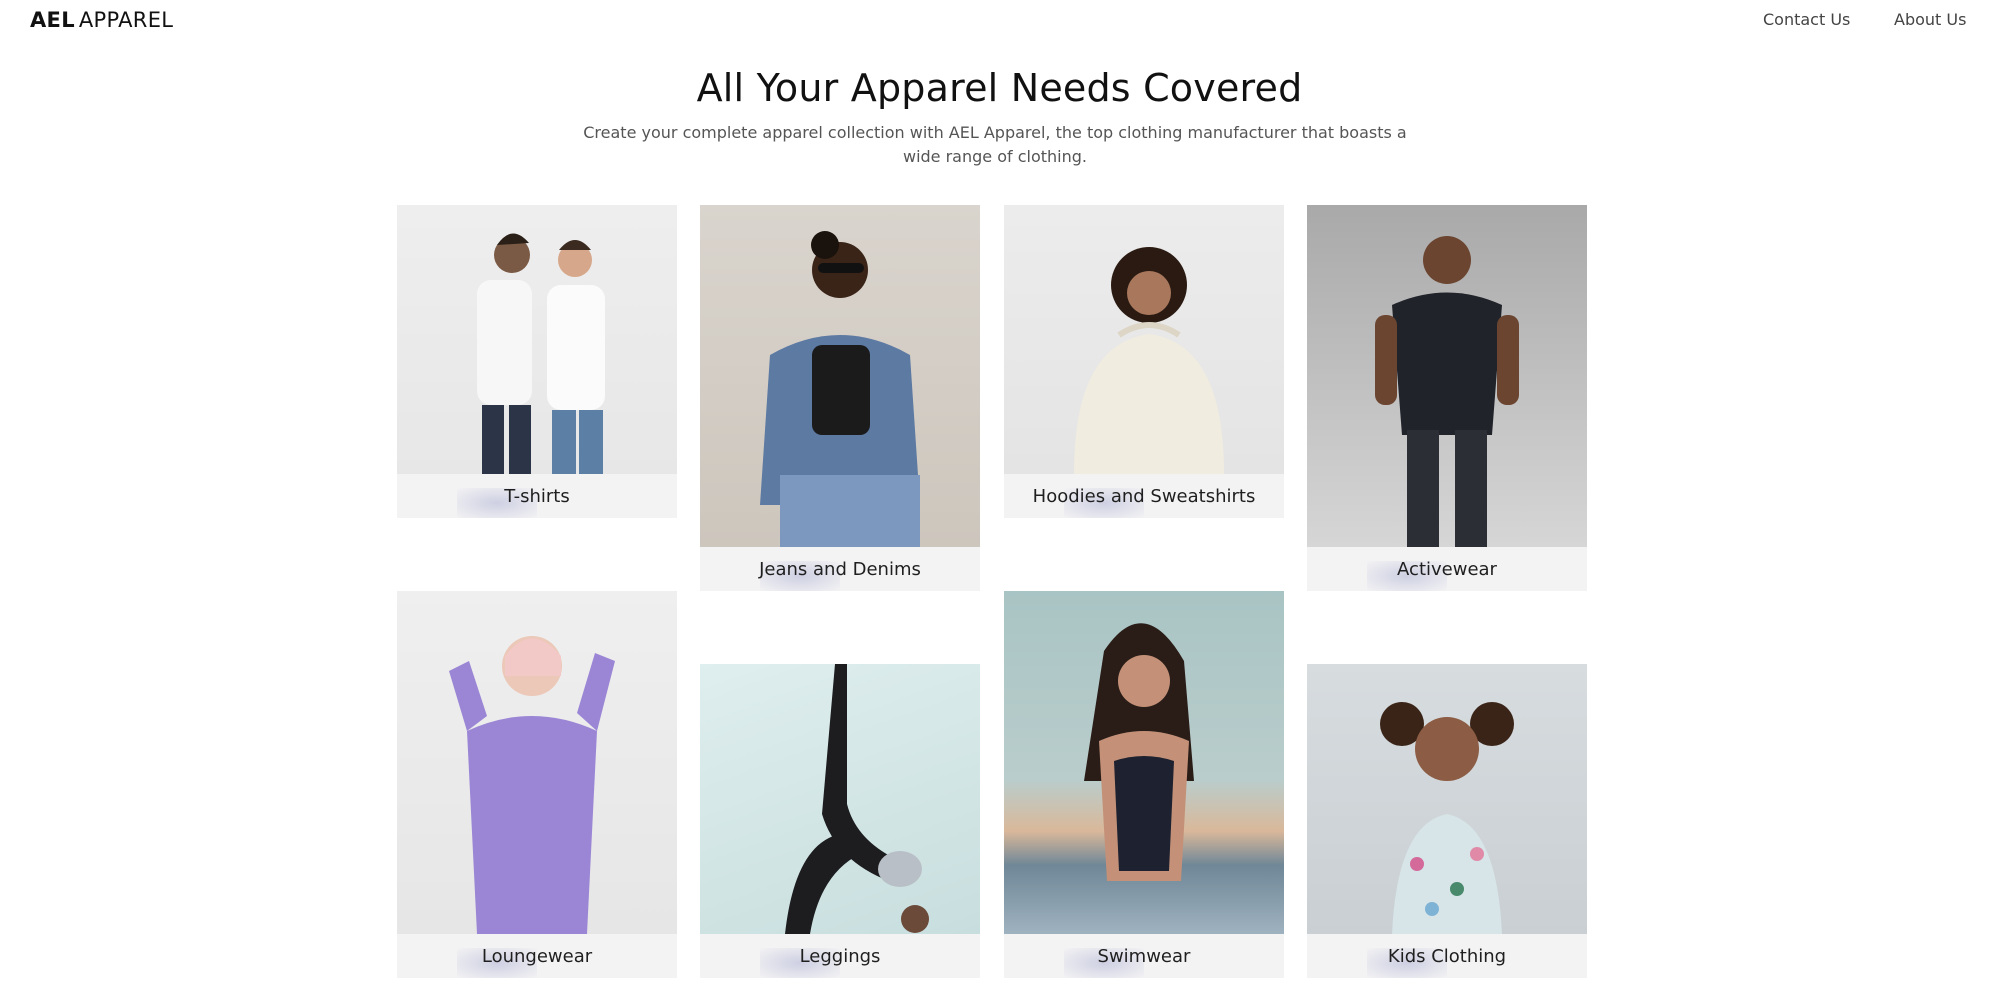 This screenshot has width=1999, height=983. Describe the element at coordinates (1447, 376) in the screenshot. I see `category-image-activewear` at that location.